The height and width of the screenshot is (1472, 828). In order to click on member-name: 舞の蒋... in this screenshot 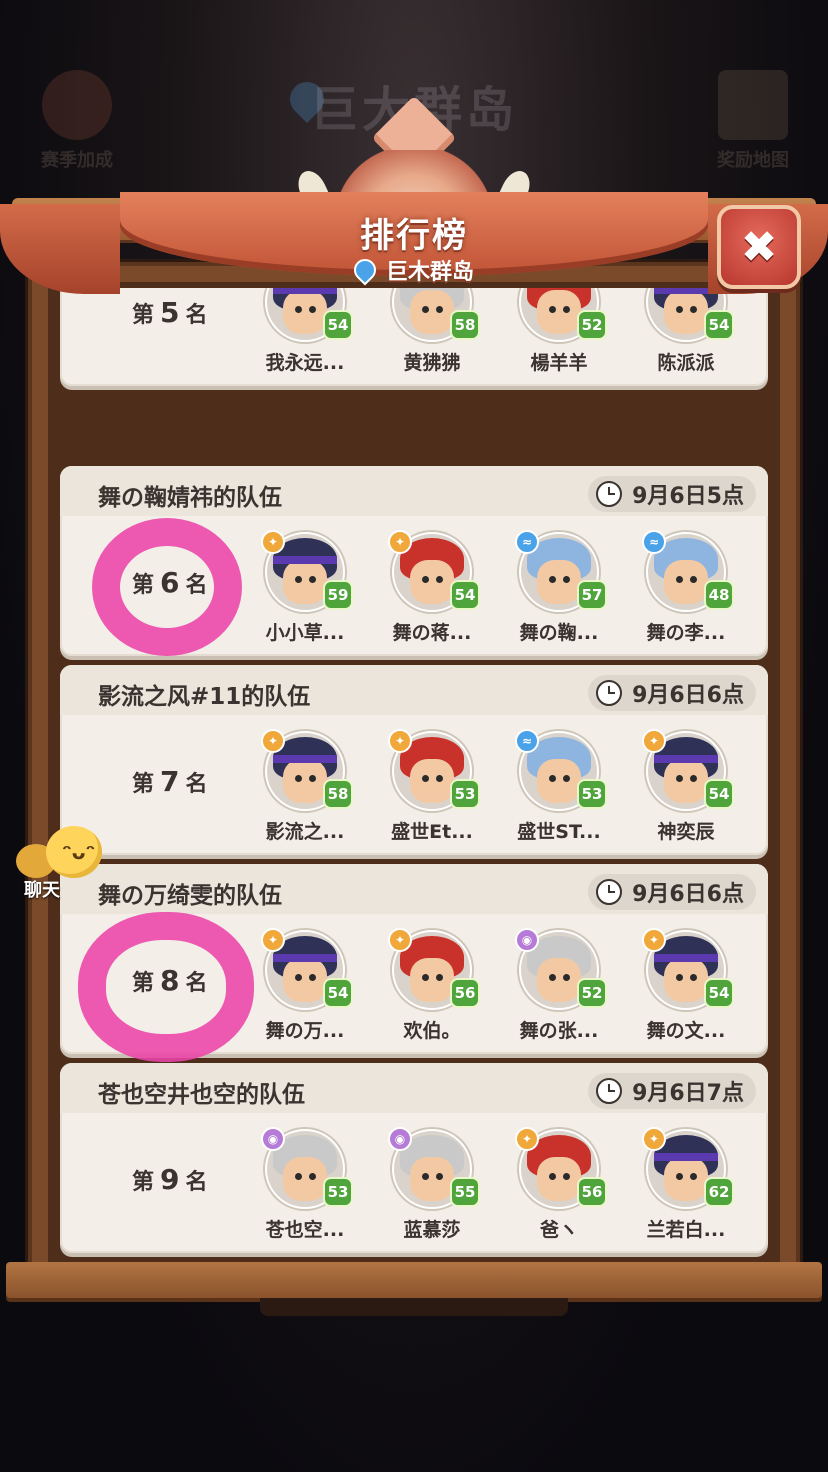, I will do `click(432, 633)`.